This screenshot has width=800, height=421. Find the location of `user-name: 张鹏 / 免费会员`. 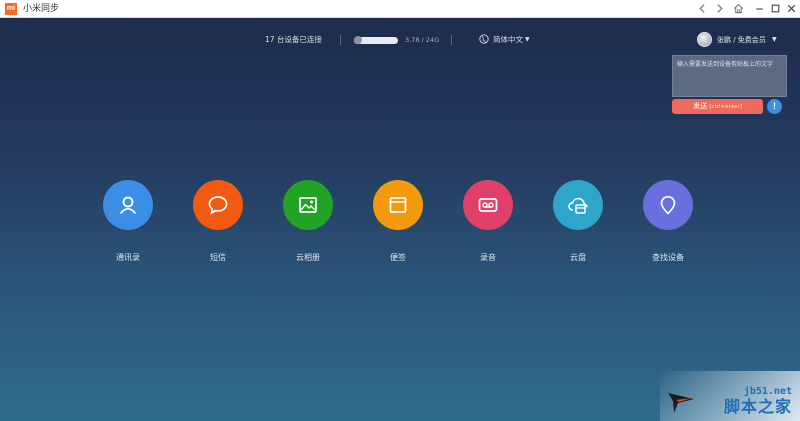

user-name: 张鹏 / 免费会员 is located at coordinates (741, 40).